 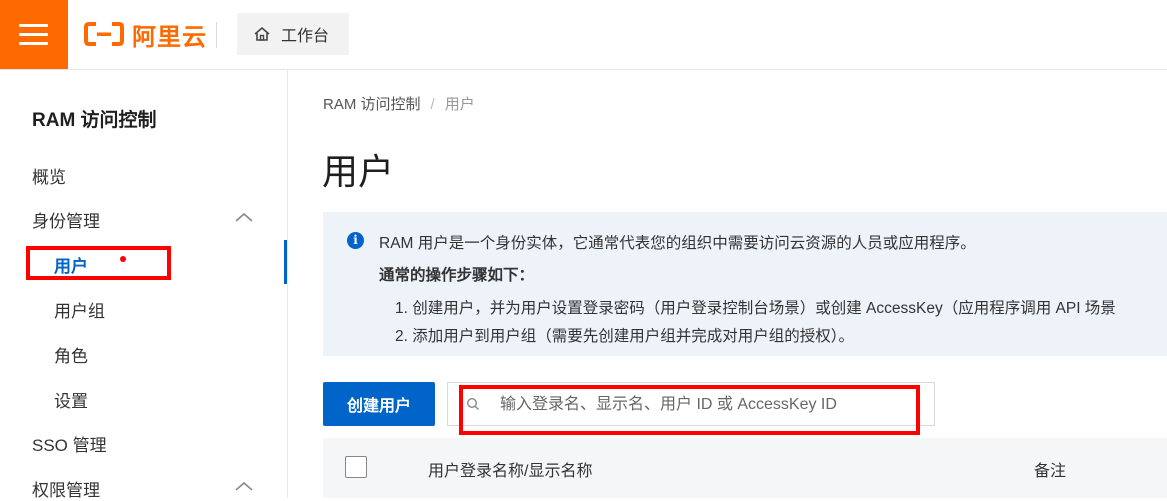 What do you see at coordinates (459, 104) in the screenshot?
I see `breadcrumb-current: 用户` at bounding box center [459, 104].